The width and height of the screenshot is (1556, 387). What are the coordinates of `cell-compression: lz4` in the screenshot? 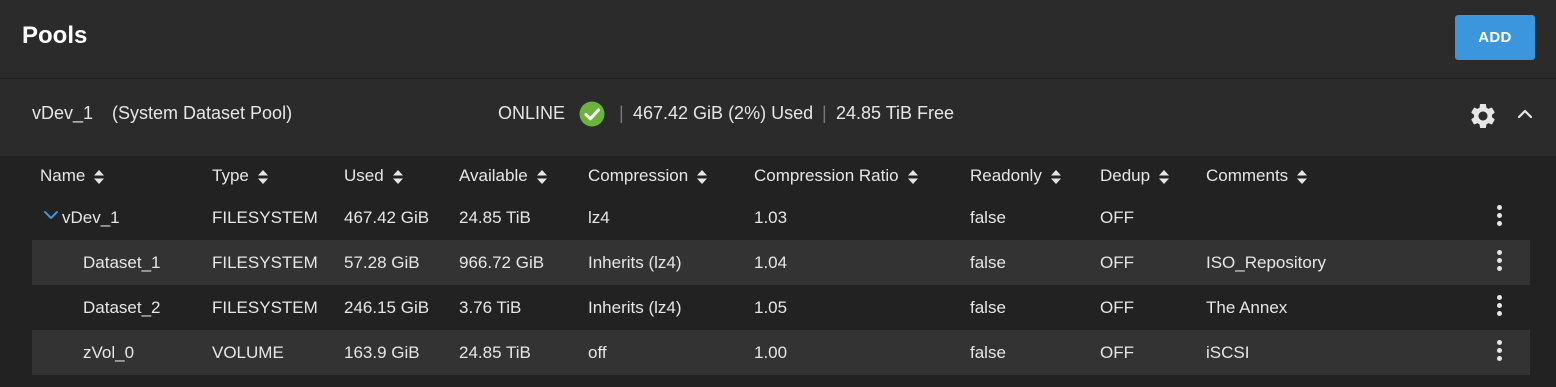 It's located at (599, 217).